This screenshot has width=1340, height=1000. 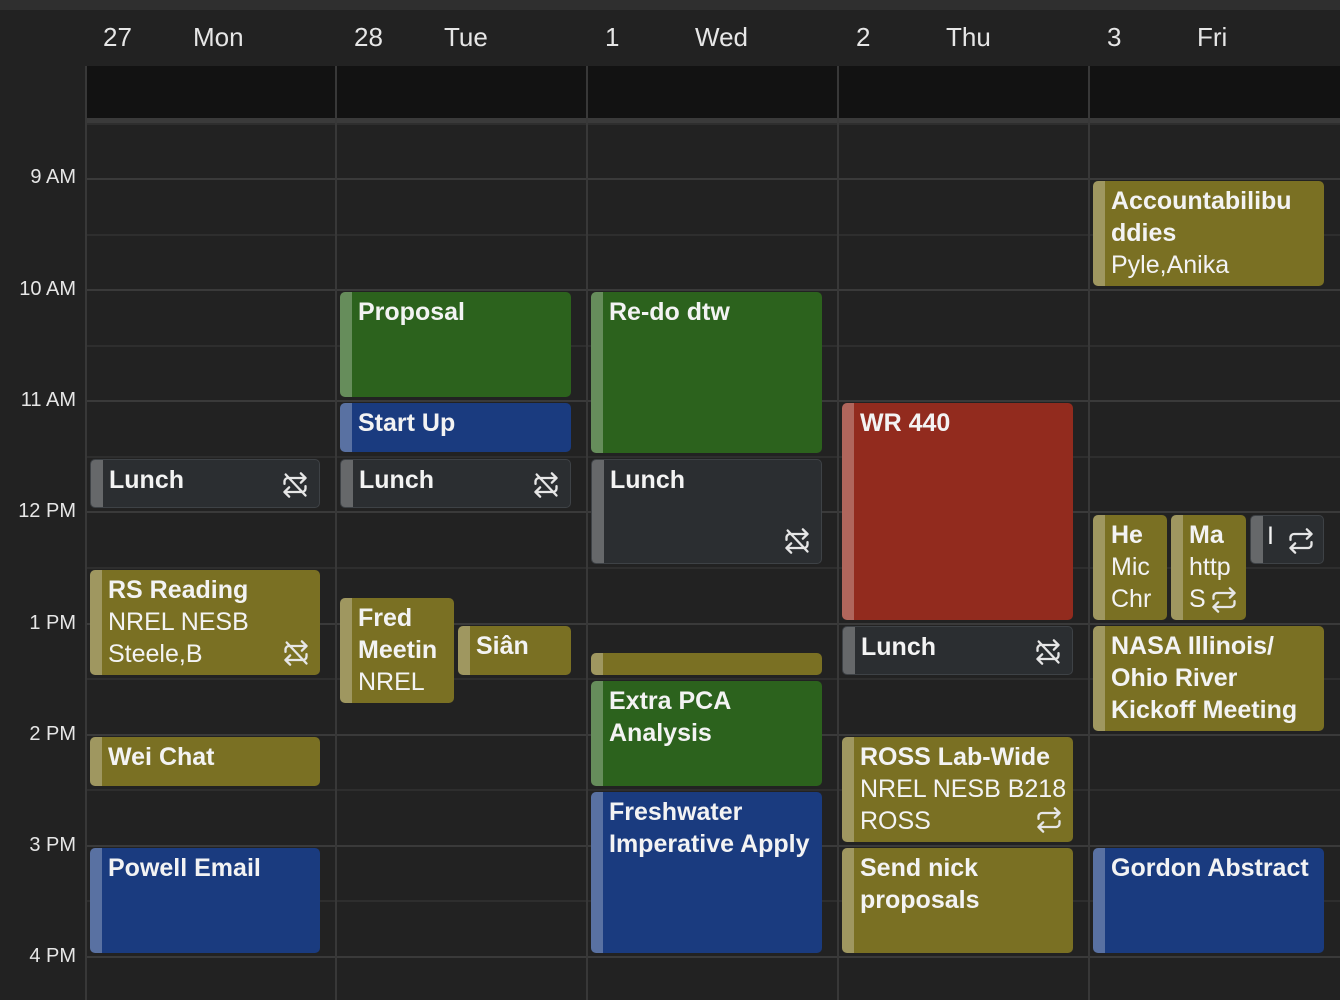 I want to click on allday-cell-fri, so click(x=1215, y=92).